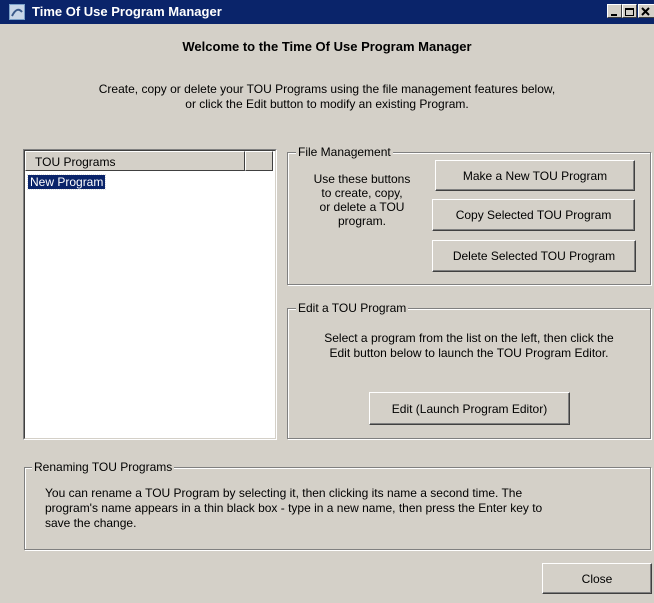 The width and height of the screenshot is (654, 603). I want to click on delete-selected-program-button: Delete Selected TOU Program, so click(534, 256).